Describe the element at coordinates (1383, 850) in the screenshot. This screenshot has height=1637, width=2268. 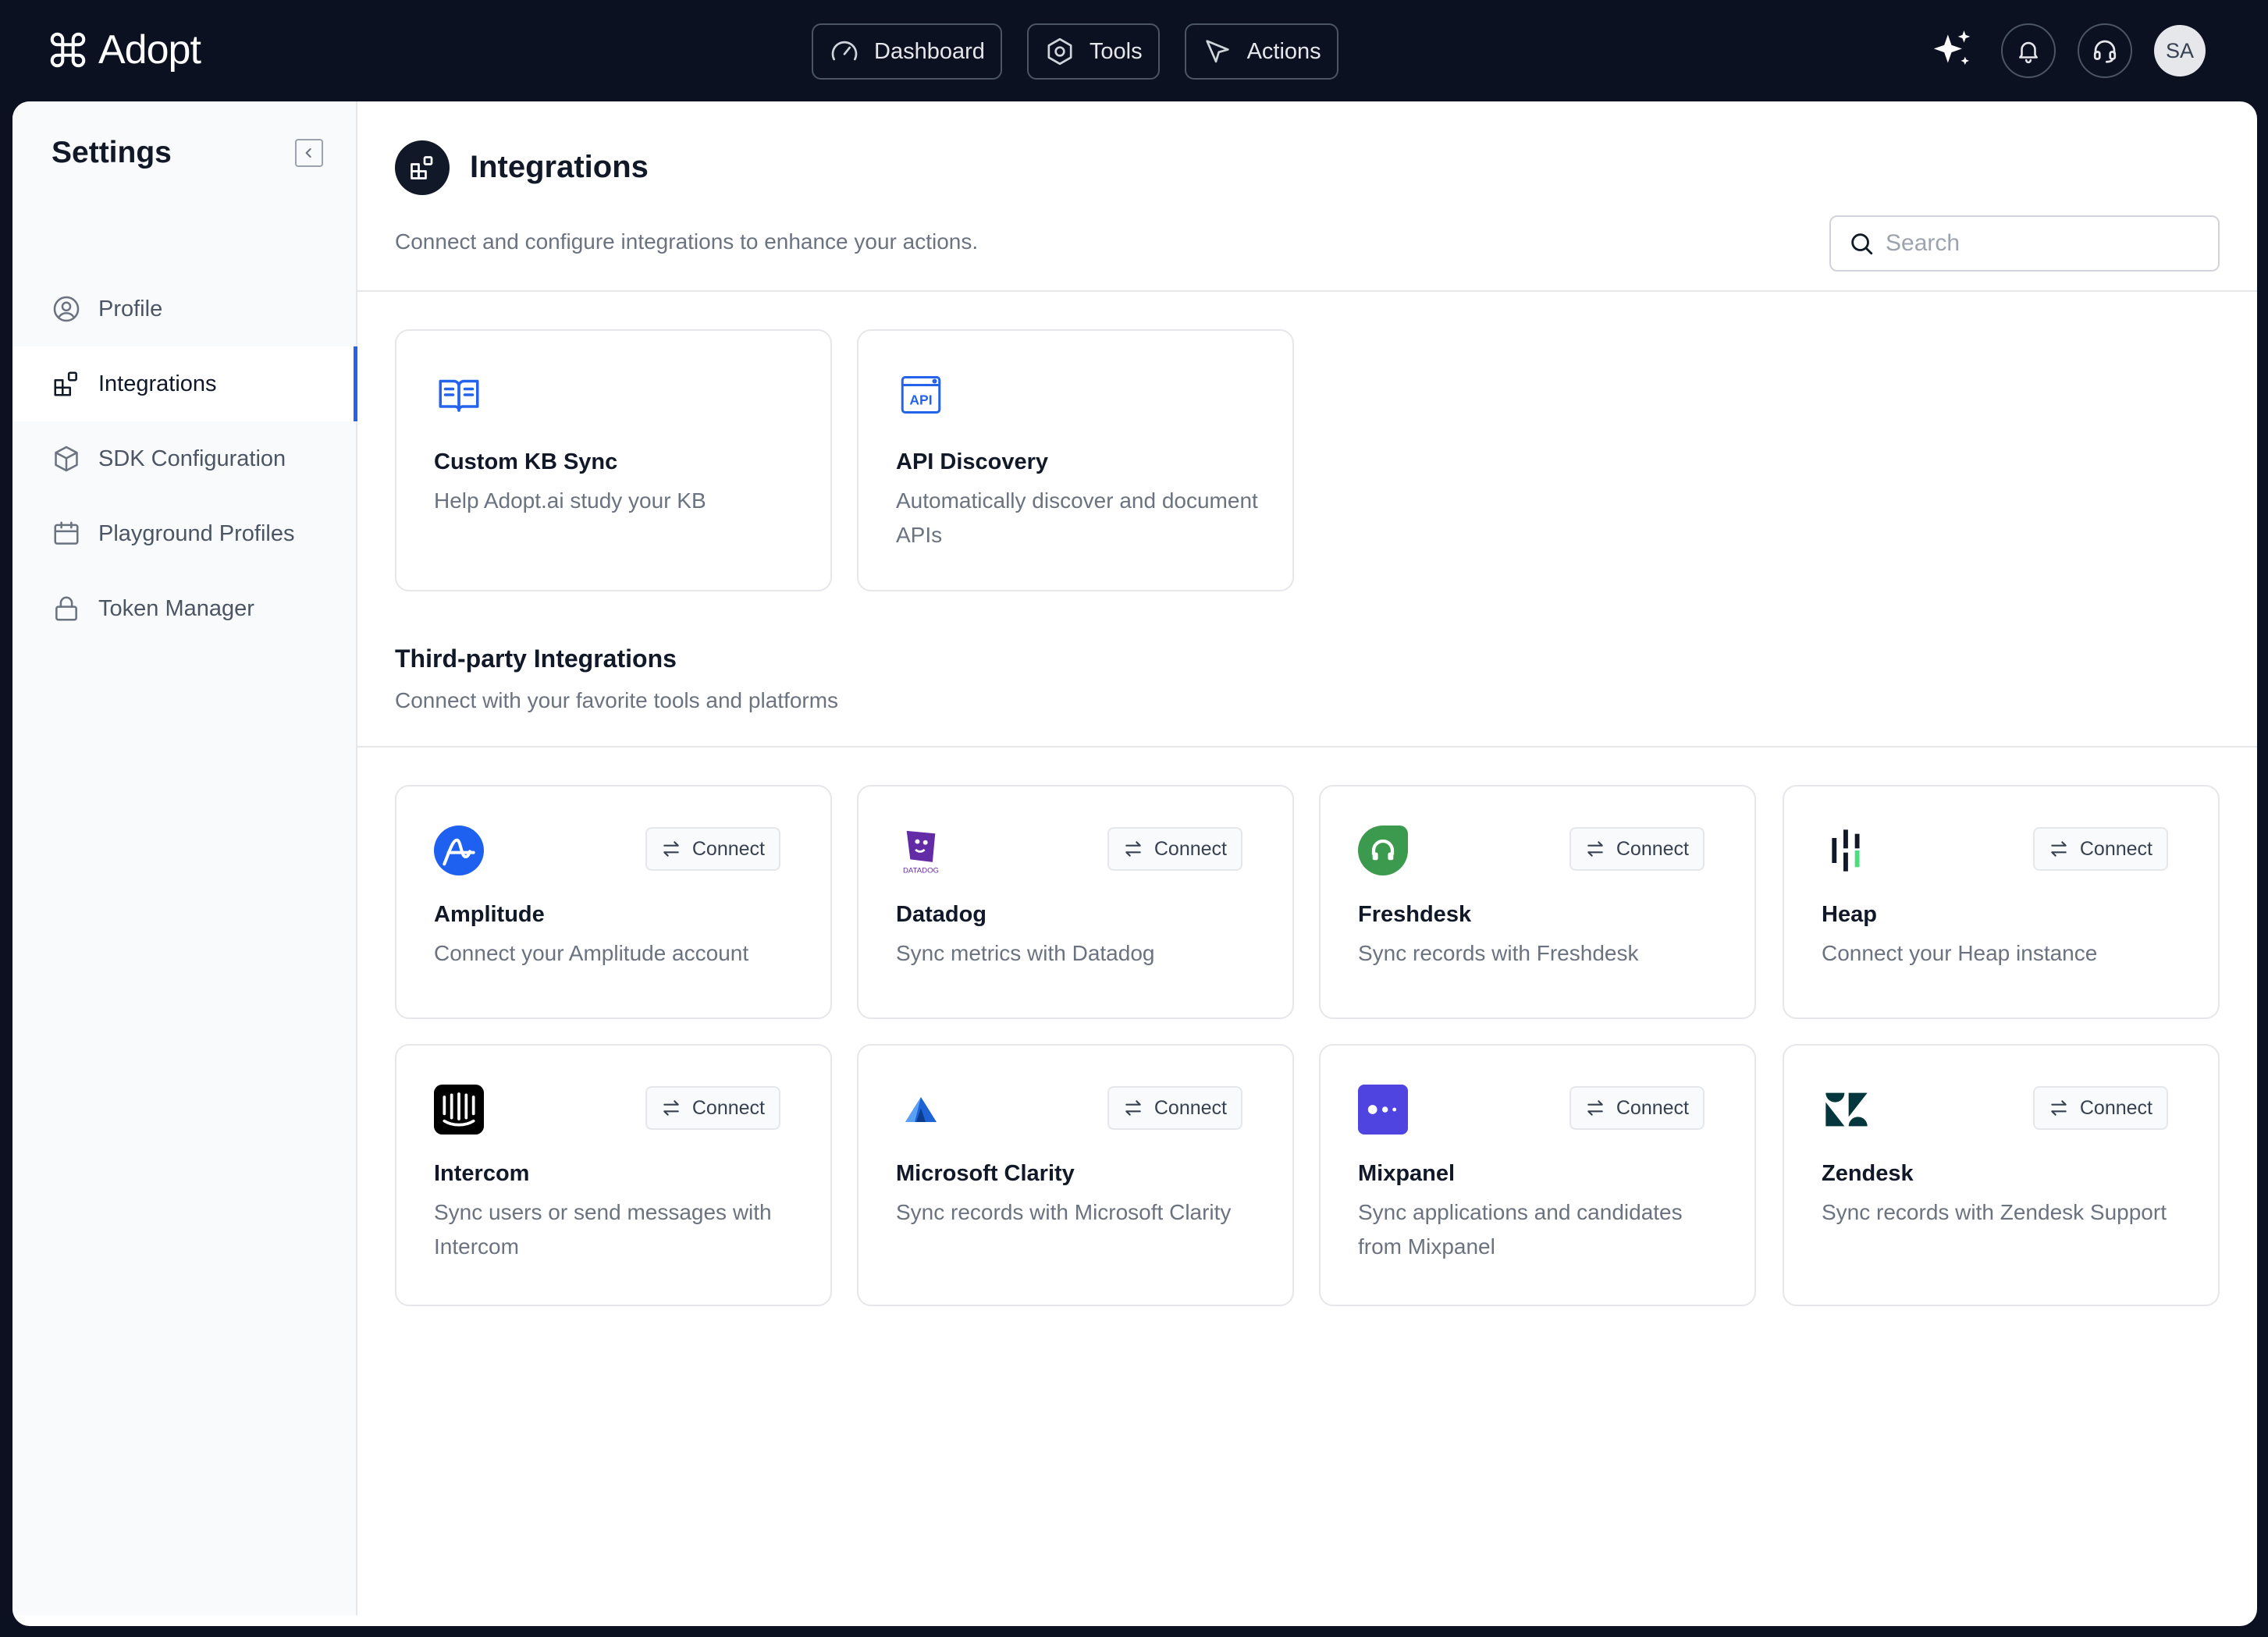
I see `freshdesk-logo-icon` at that location.